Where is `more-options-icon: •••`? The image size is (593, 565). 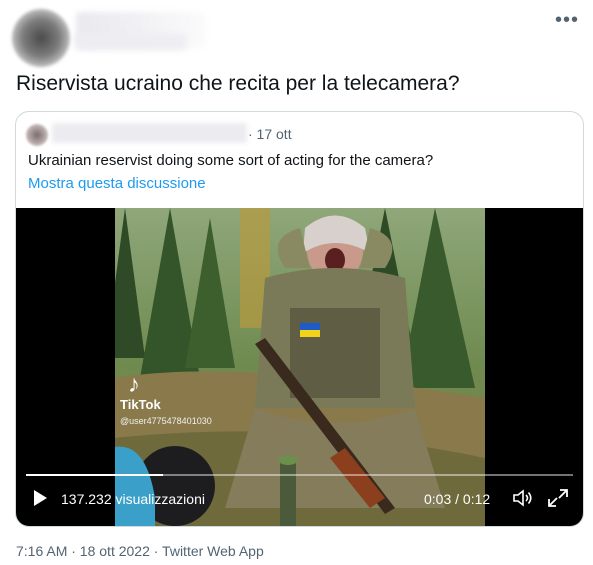
more-options-icon: ••• is located at coordinates (567, 20).